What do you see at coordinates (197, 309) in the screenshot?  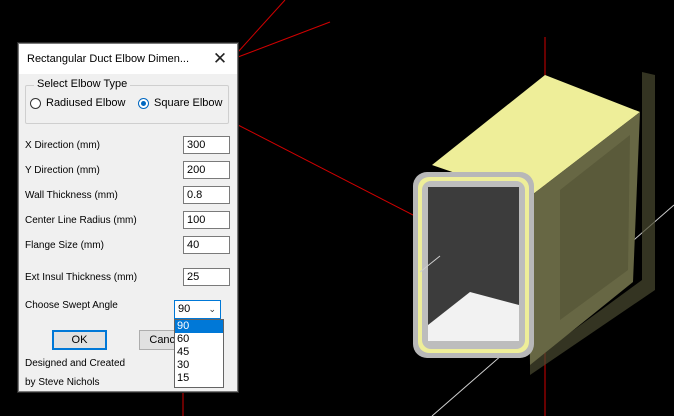 I see `swept-angle-select: 90 ⌄` at bounding box center [197, 309].